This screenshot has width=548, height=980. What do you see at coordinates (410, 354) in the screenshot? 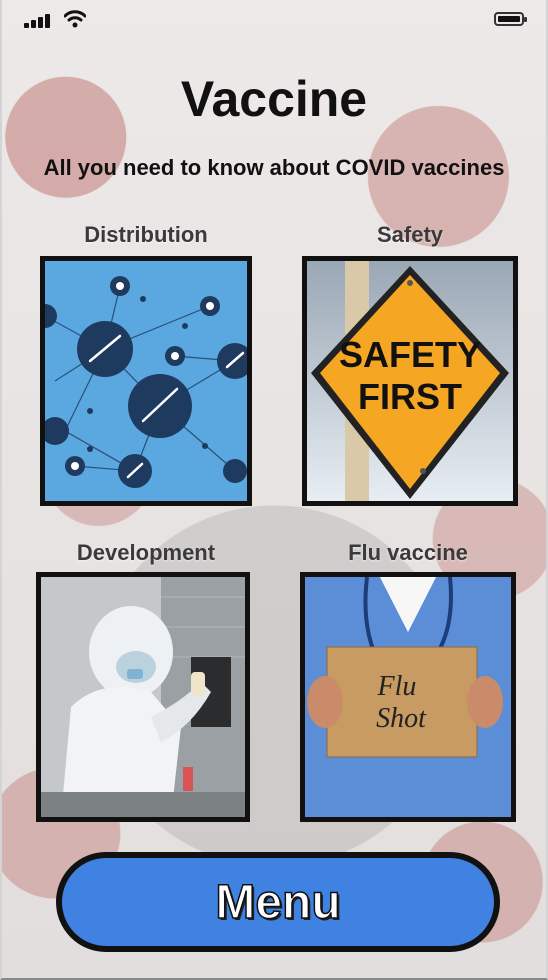
I see `safety-sign-line1: SAFETY` at bounding box center [410, 354].